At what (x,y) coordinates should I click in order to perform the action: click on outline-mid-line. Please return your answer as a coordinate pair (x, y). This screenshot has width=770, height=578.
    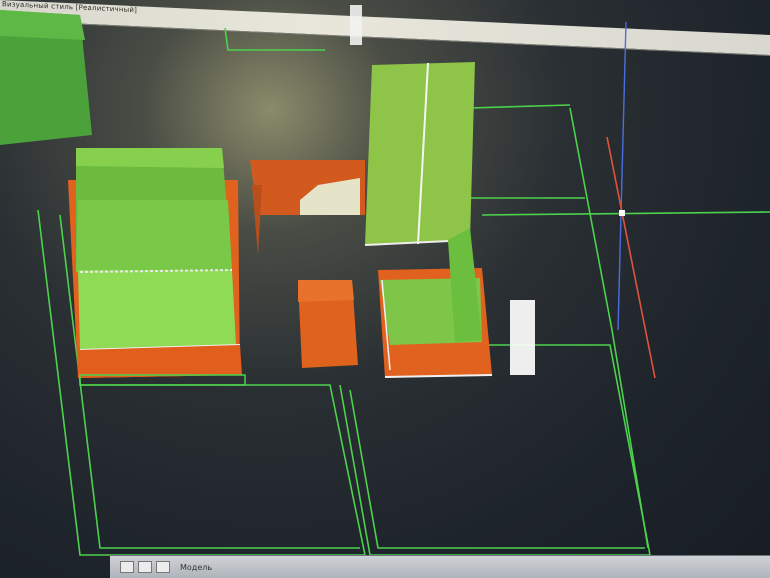
    Looking at the image, I should click on (625, 213).